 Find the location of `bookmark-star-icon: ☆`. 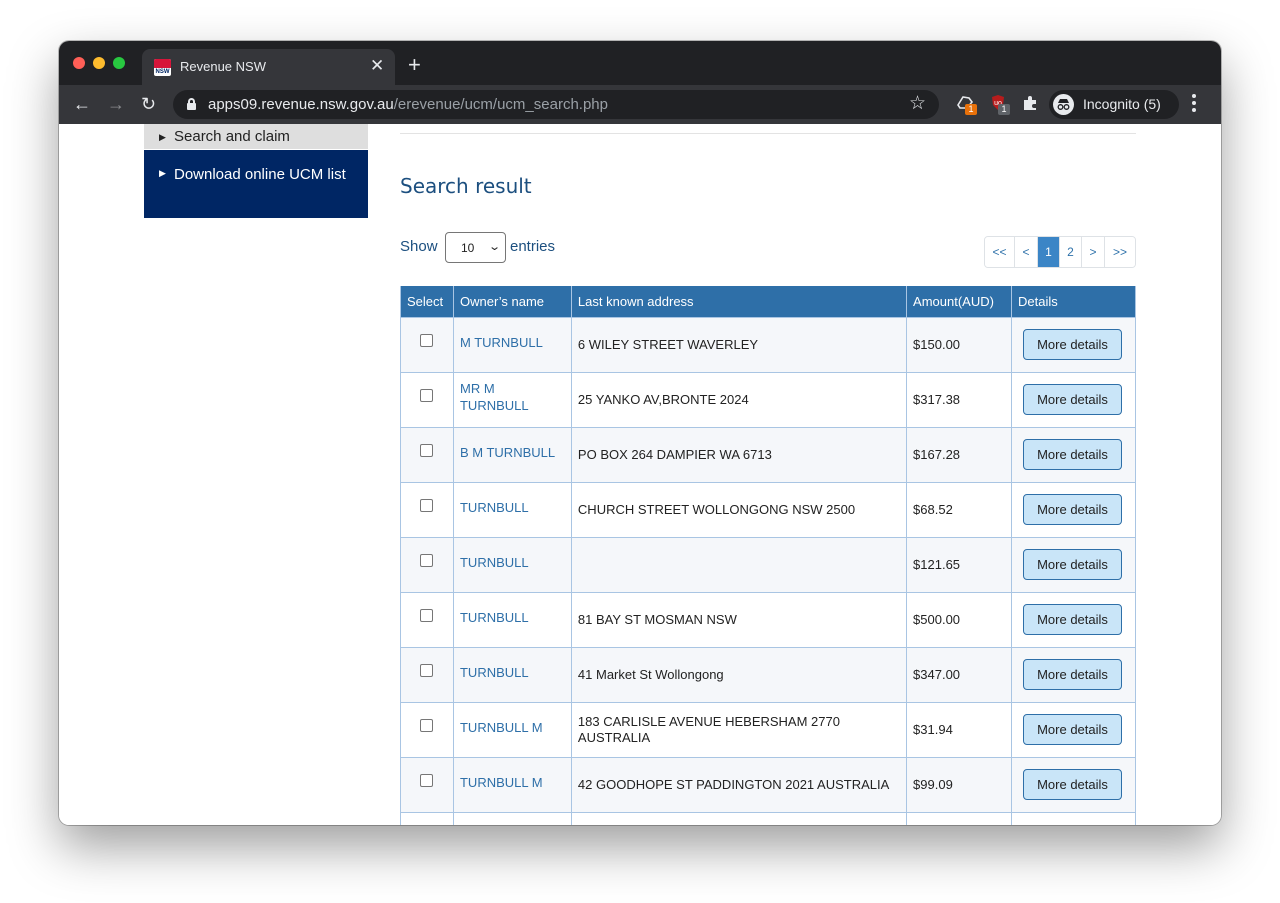

bookmark-star-icon: ☆ is located at coordinates (917, 104).